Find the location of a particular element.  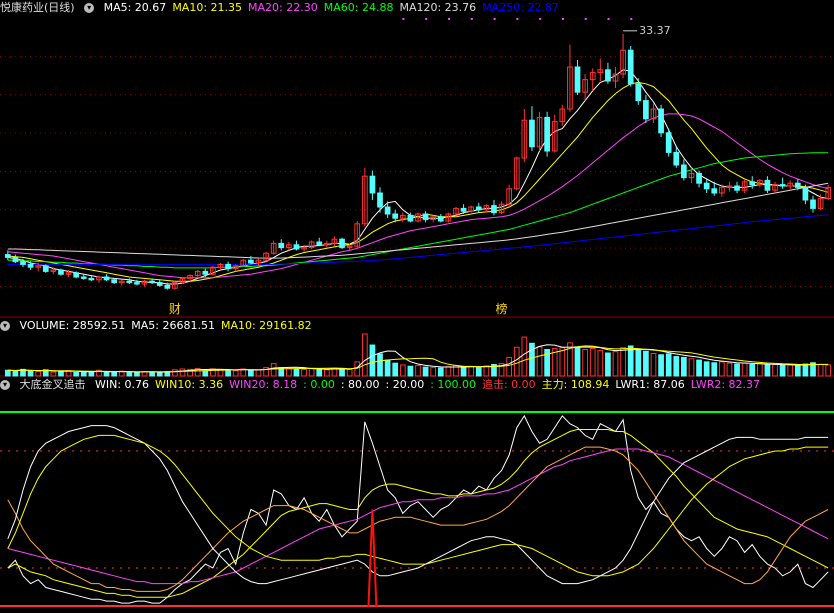

volume-legend-item: MA10: 29161.82 is located at coordinates (266, 325).